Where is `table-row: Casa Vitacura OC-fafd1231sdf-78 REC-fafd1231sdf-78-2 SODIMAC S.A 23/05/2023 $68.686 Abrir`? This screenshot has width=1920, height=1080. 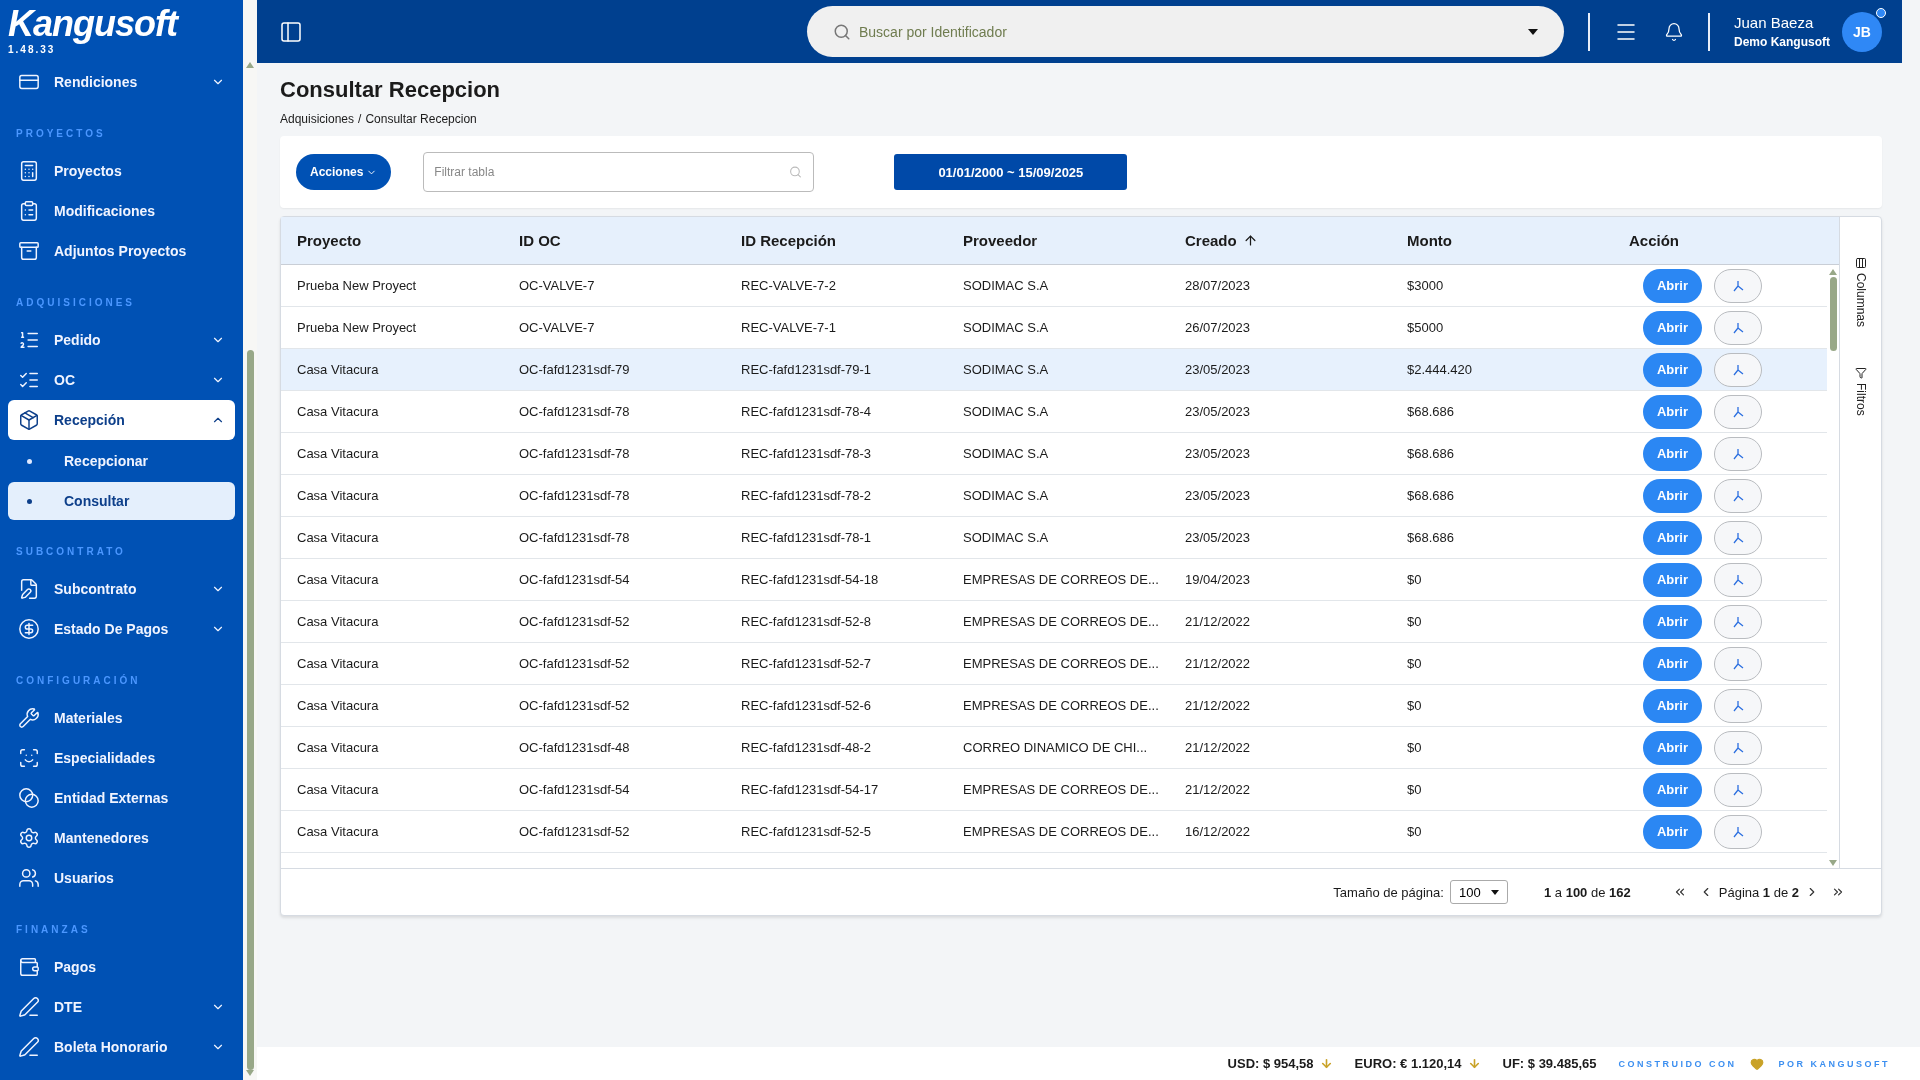 table-row: Casa Vitacura OC-fafd1231sdf-78 REC-fafd1231sdf-78-2 SODIMAC S.A 23/05/2023 $68.686 Abrir is located at coordinates (1054, 496).